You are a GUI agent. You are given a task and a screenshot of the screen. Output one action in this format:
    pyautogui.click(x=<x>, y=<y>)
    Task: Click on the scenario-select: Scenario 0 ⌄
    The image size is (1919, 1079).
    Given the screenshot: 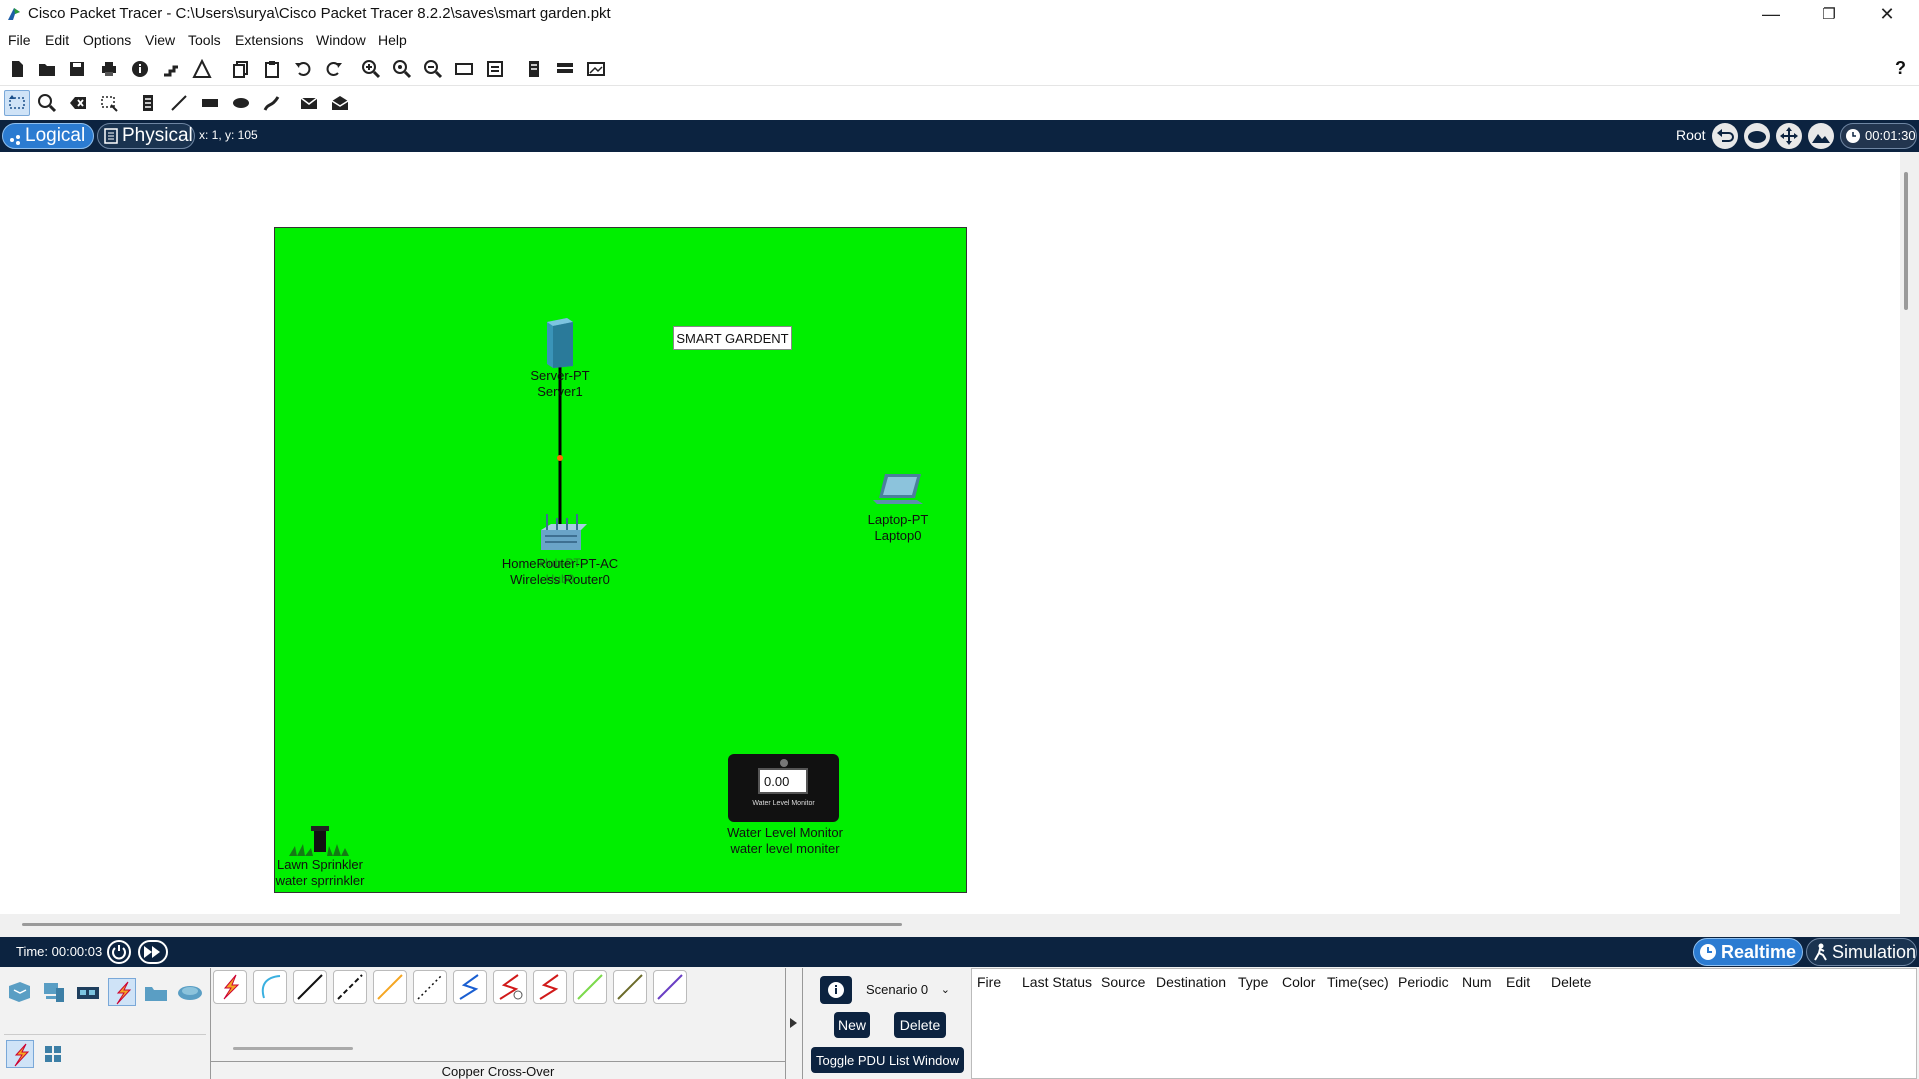 What is the action you would take?
    pyautogui.click(x=908, y=991)
    